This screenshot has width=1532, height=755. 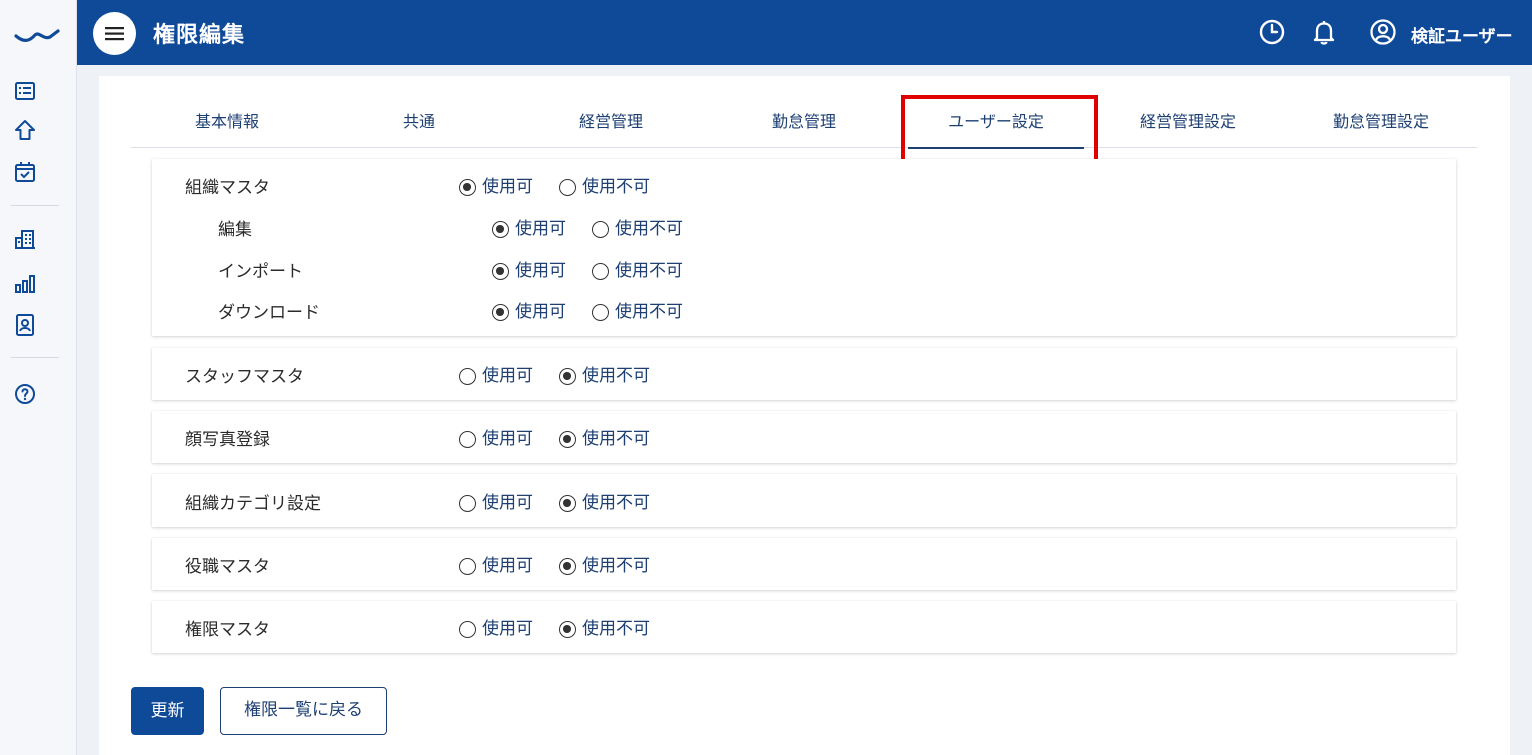 I want to click on tab-attendance-management: 勤怠管理, so click(x=804, y=125).